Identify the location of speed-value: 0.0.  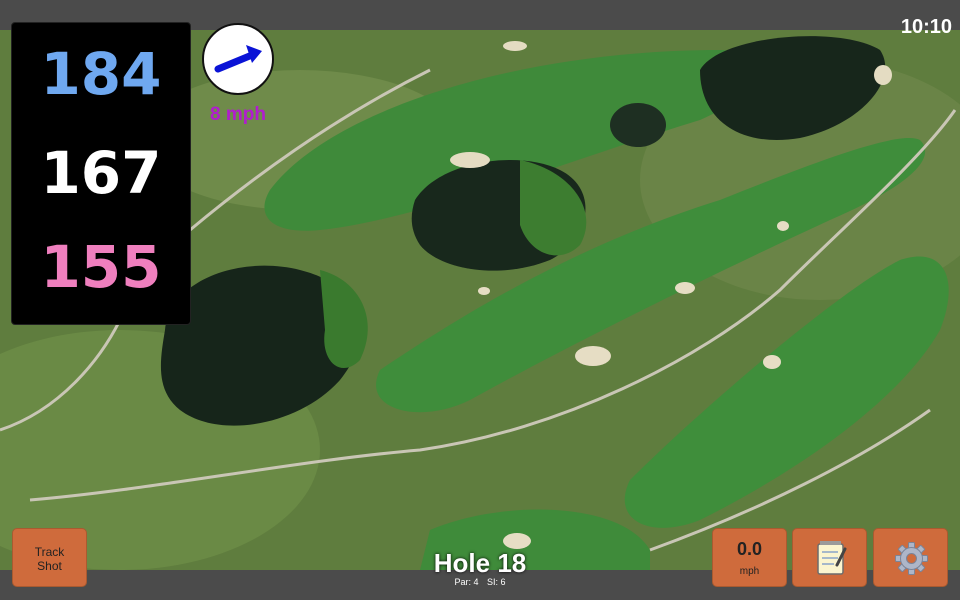
(749, 549).